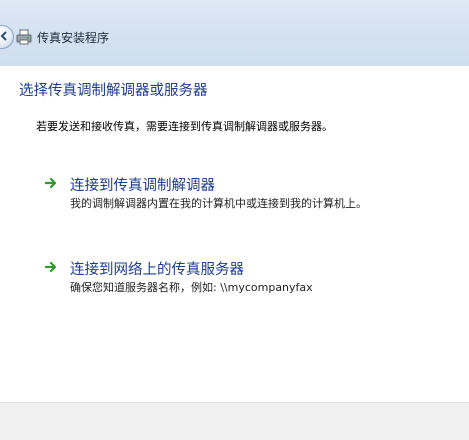 The height and width of the screenshot is (440, 469). I want to click on page-heading: 选择传真调制解调器或服务器, so click(113, 91).